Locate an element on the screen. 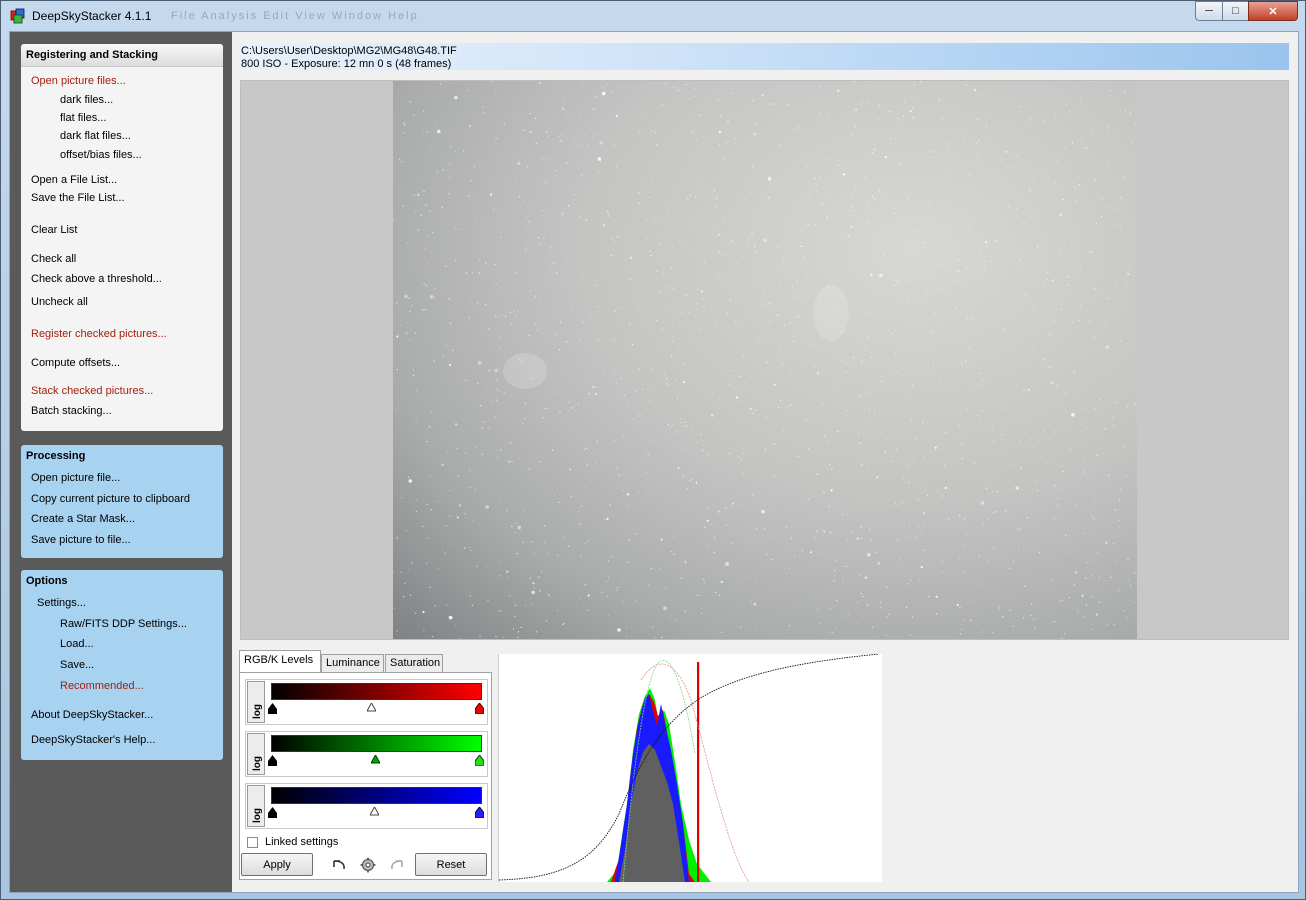 This screenshot has height=900, width=1306. histogram-plot is located at coordinates (689, 768).